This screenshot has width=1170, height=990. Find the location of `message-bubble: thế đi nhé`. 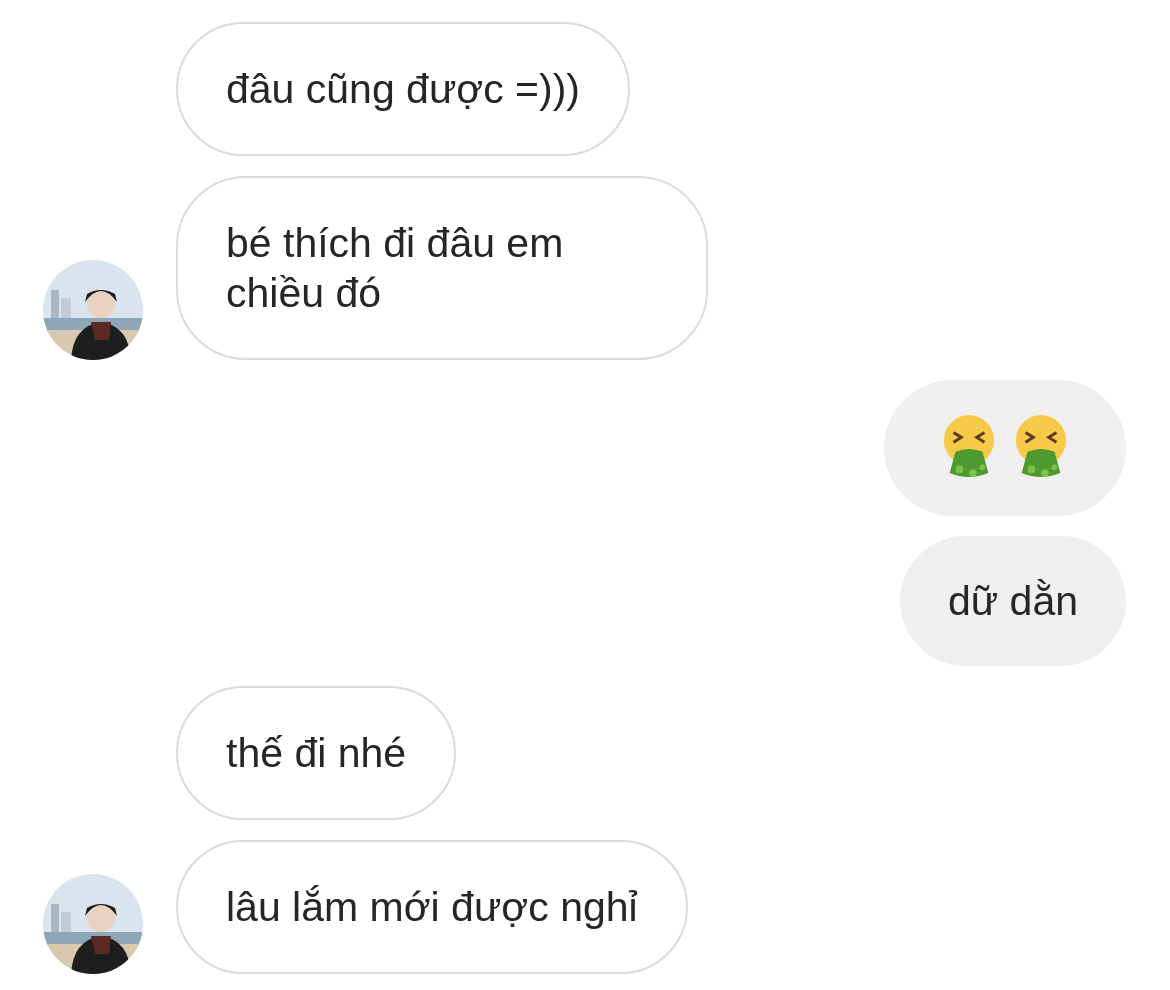

message-bubble: thế đi nhé is located at coordinates (316, 753).